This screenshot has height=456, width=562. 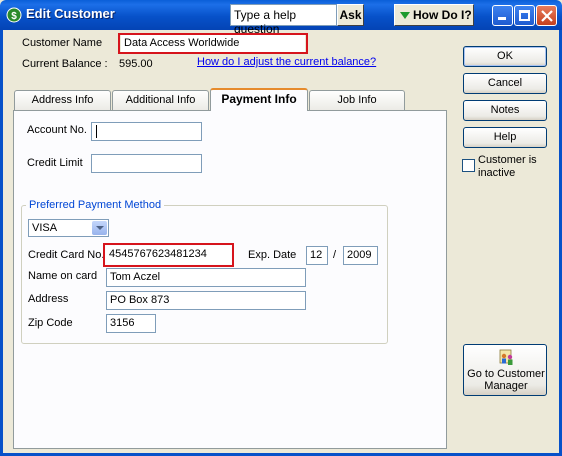 I want to click on current-balance-value: 595.00, so click(x=136, y=64).